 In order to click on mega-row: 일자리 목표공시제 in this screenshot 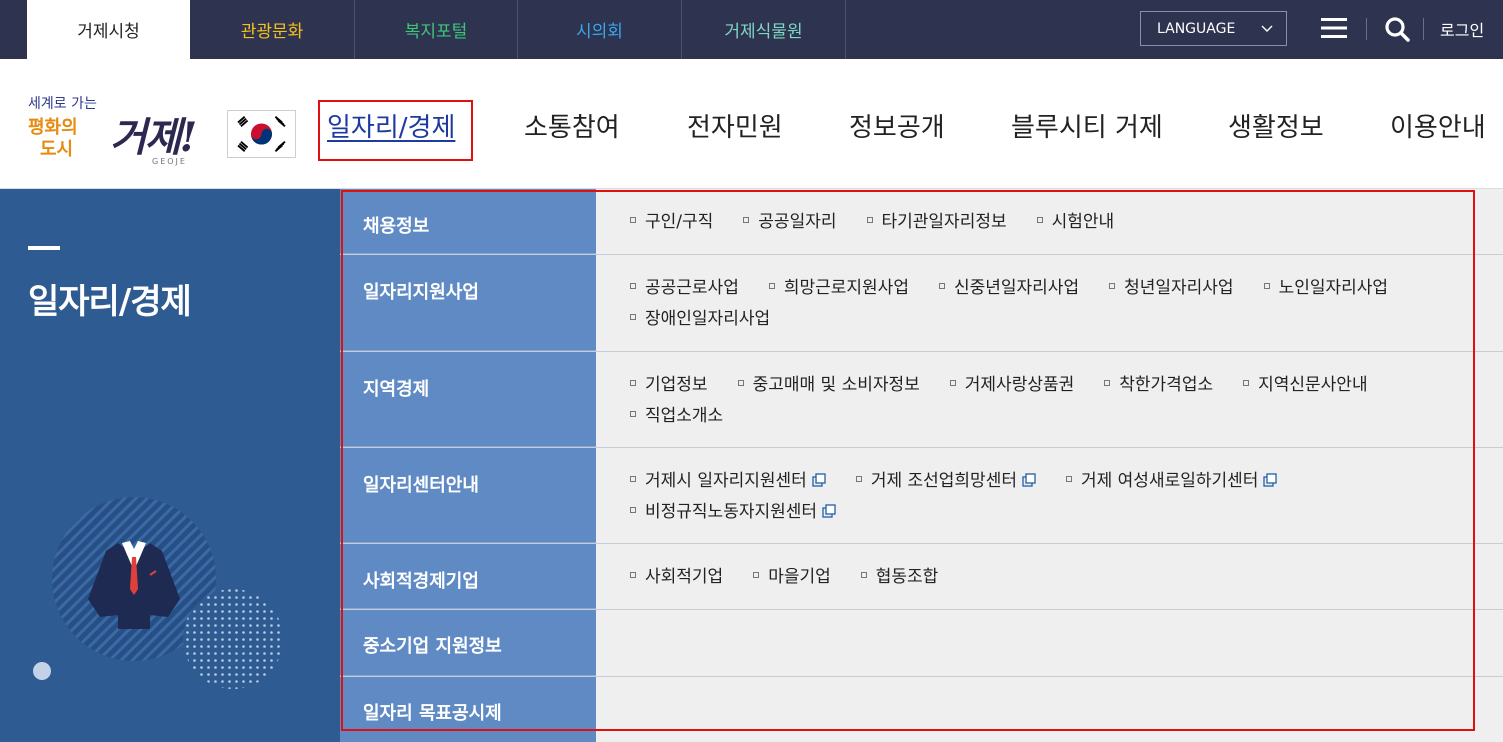, I will do `click(921, 709)`.